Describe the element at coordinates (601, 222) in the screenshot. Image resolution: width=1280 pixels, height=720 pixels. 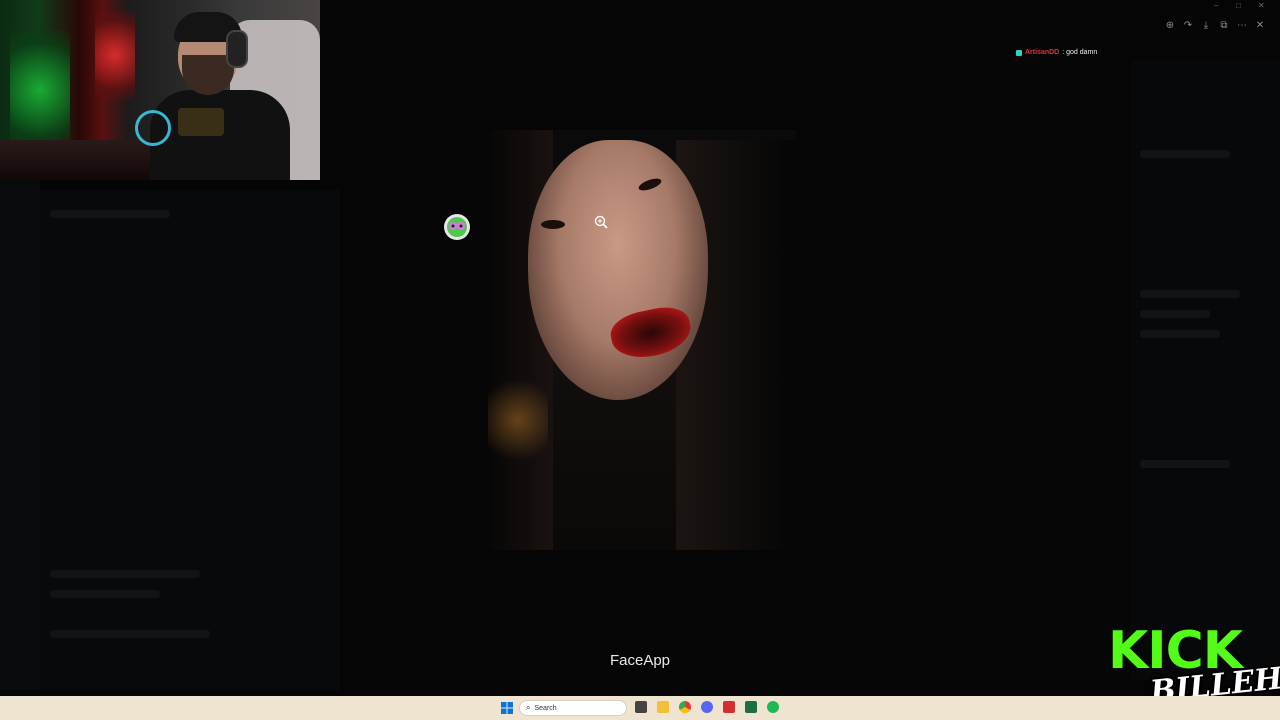
I see `zoom-cursor-icon` at that location.